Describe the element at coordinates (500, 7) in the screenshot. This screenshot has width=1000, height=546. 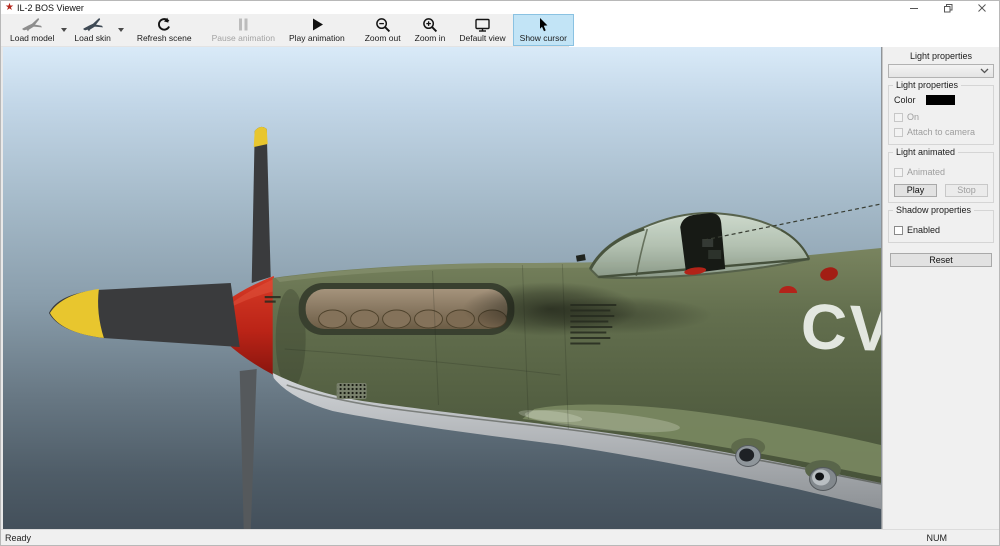
I see `titlebar: ★ IL-2 BOS Viewer` at that location.